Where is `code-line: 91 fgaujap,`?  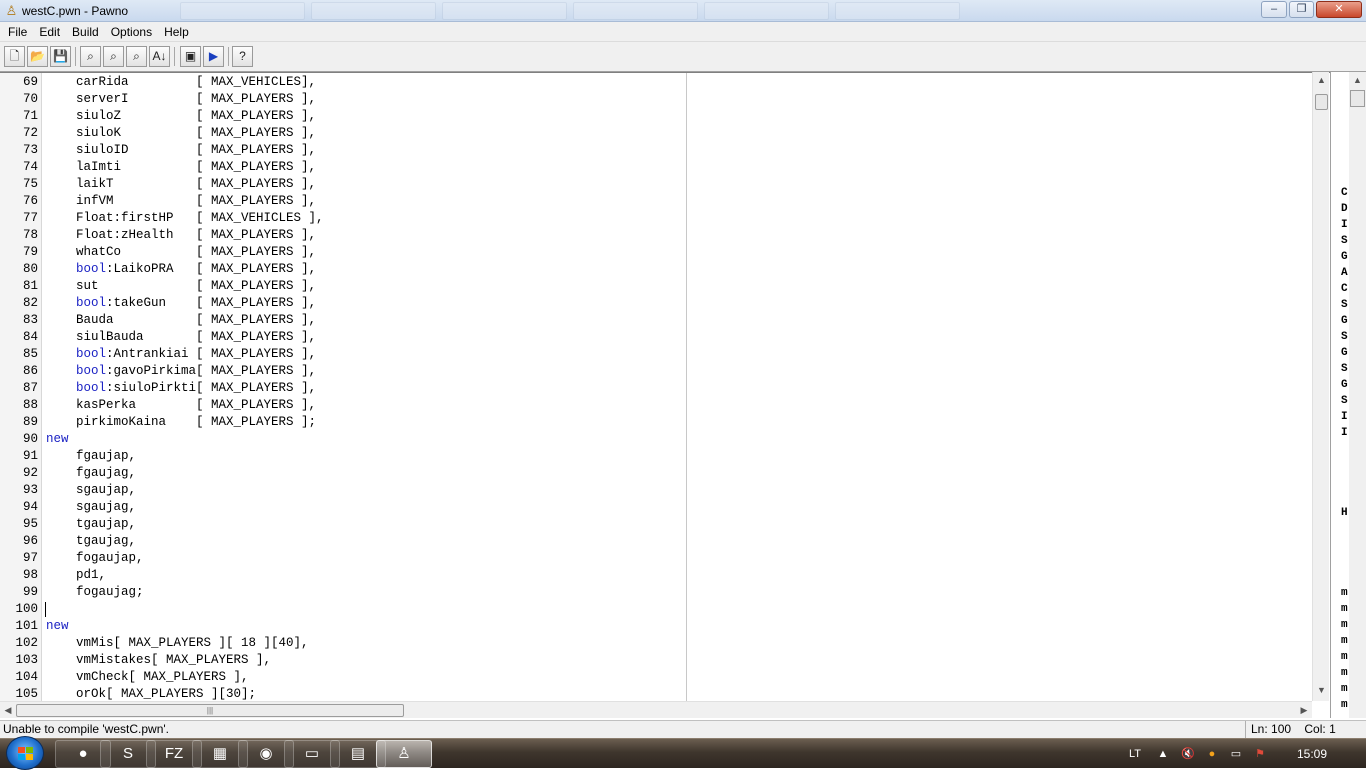
code-line: 91 fgaujap, is located at coordinates (655, 456).